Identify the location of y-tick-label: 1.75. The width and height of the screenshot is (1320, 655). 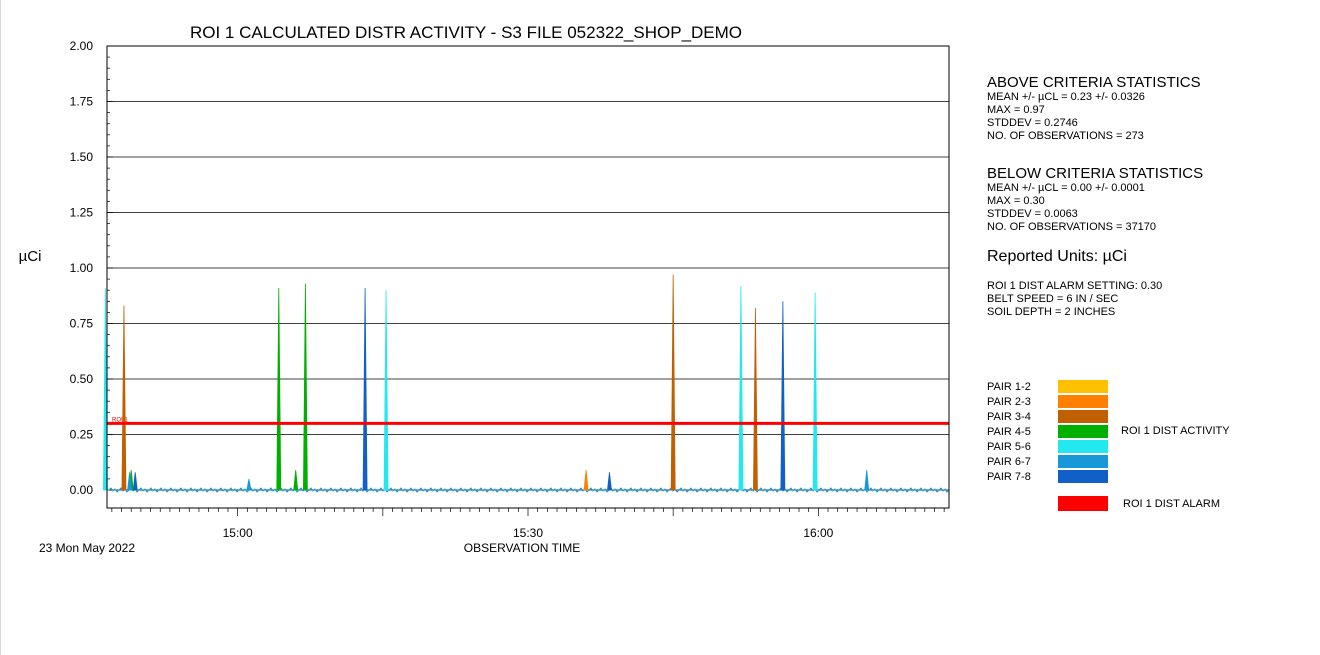
(82, 102).